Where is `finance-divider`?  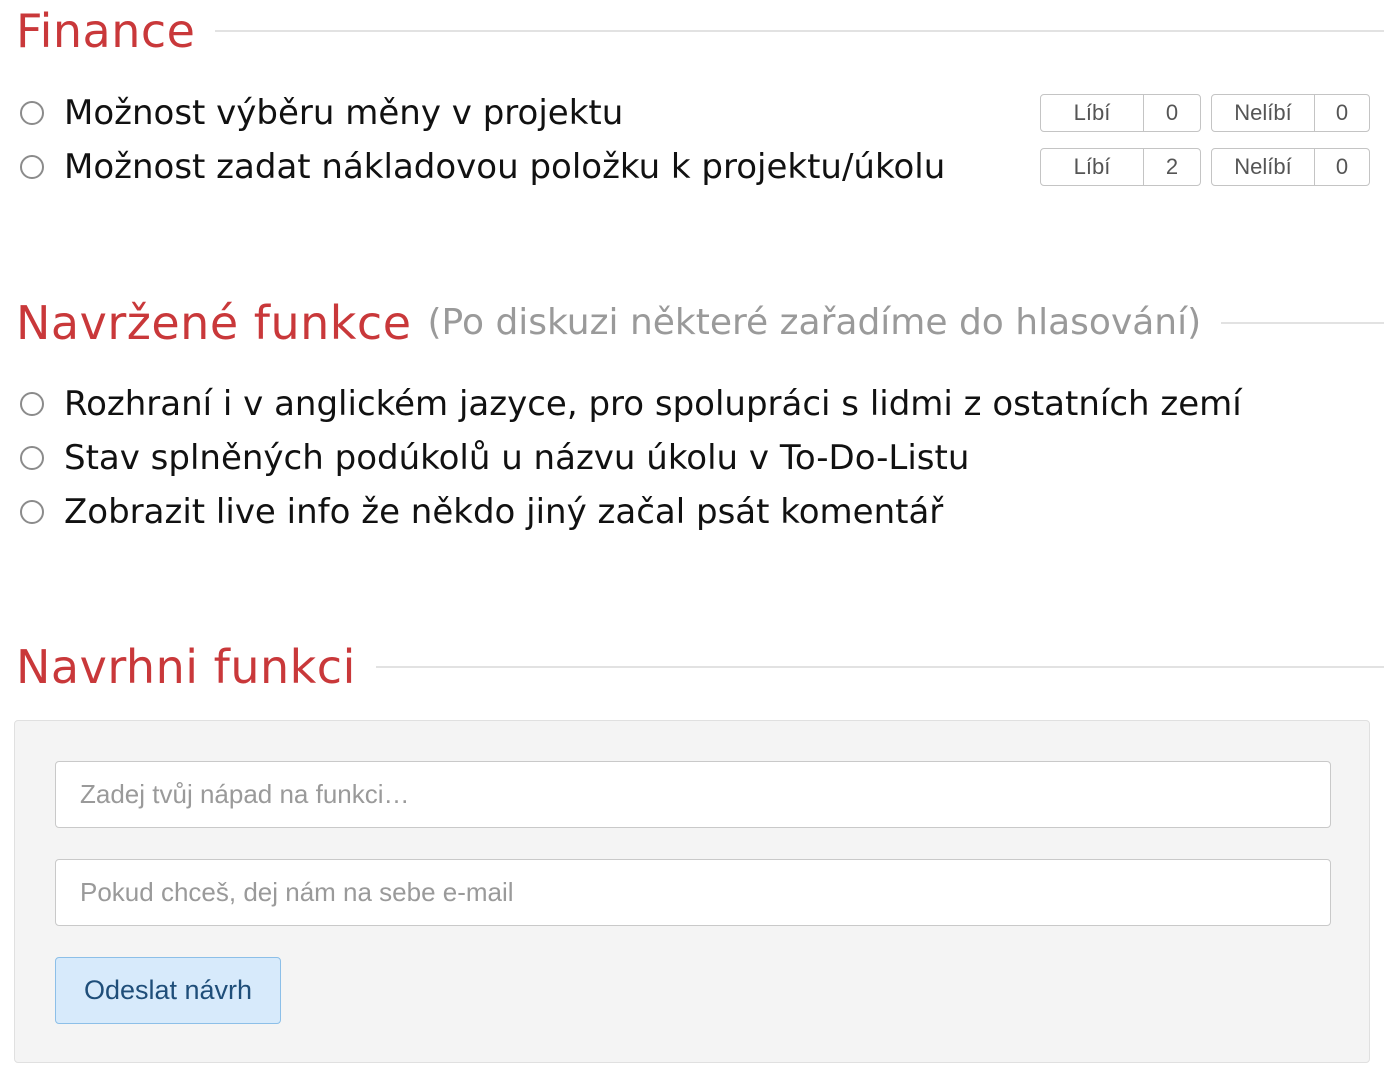 finance-divider is located at coordinates (799, 31).